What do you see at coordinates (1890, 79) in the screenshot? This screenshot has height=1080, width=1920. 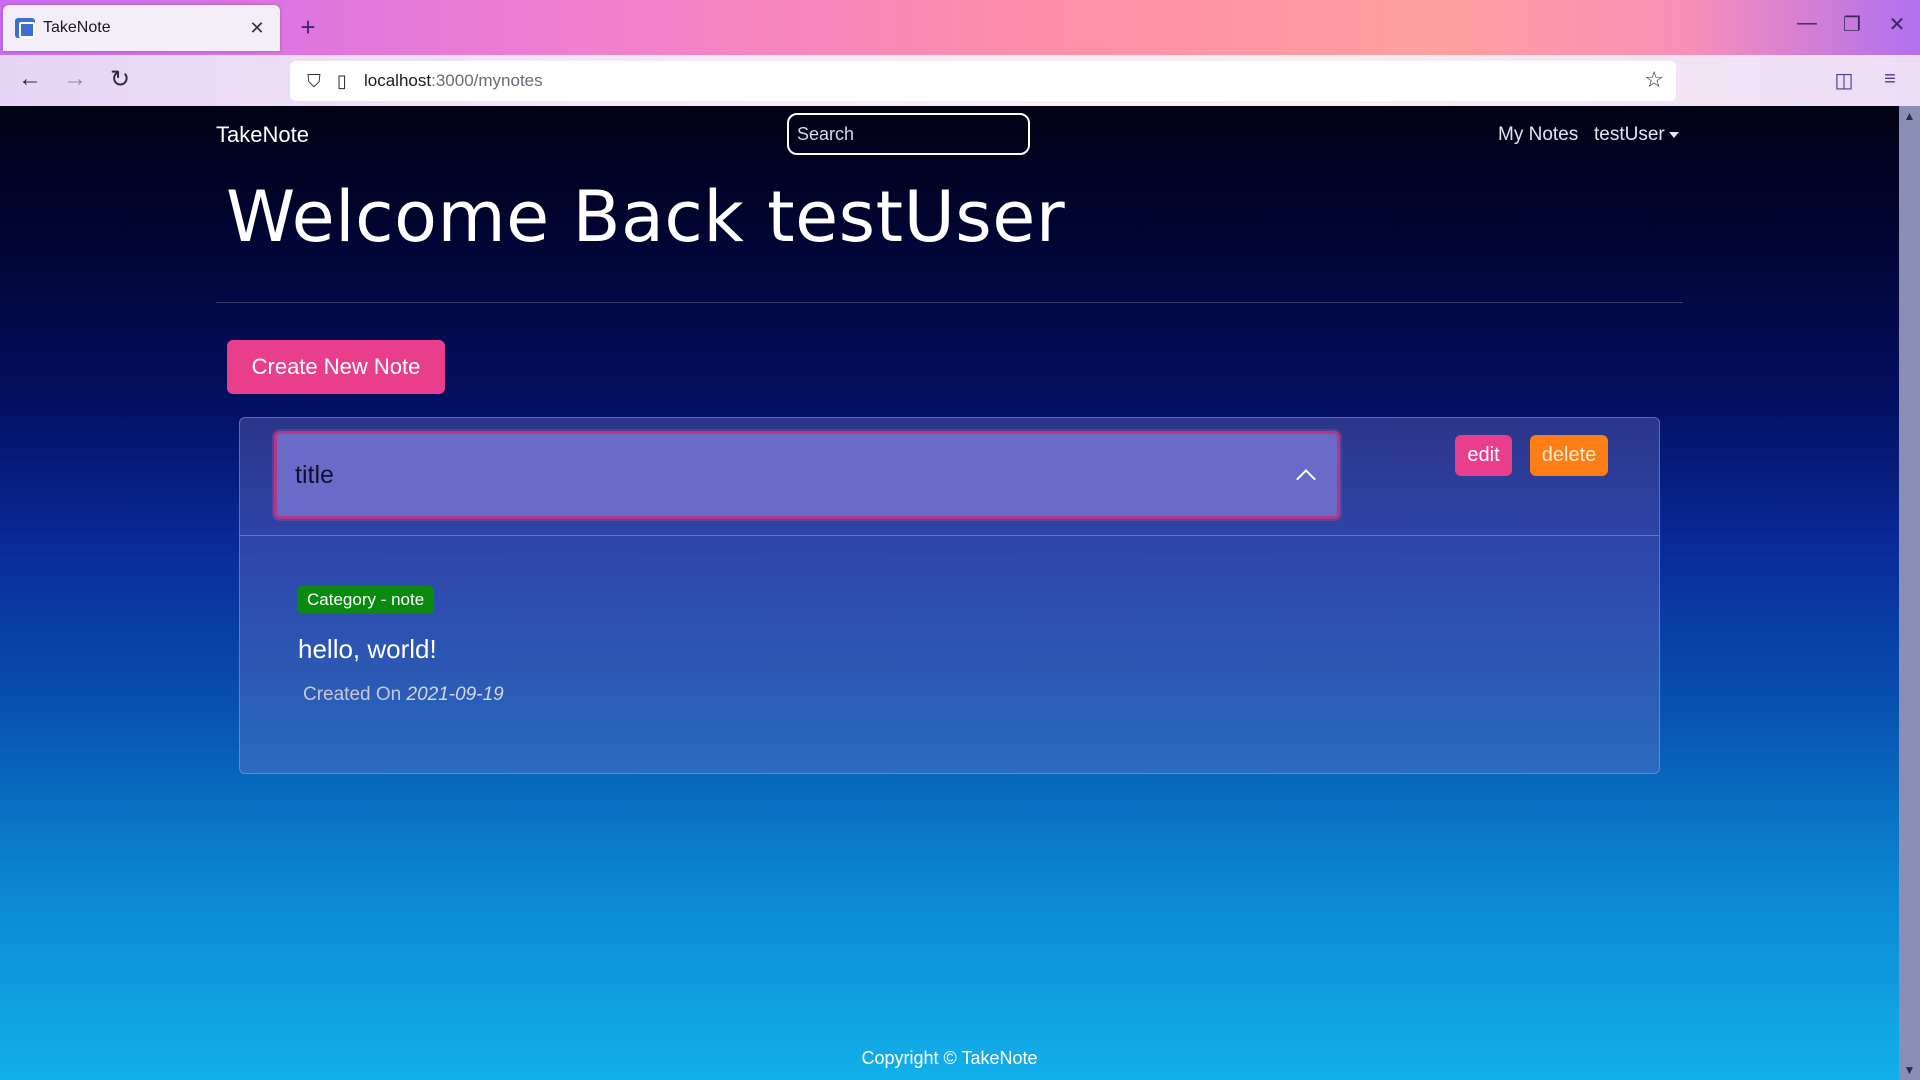 I see `app-menu-icon: ≡` at bounding box center [1890, 79].